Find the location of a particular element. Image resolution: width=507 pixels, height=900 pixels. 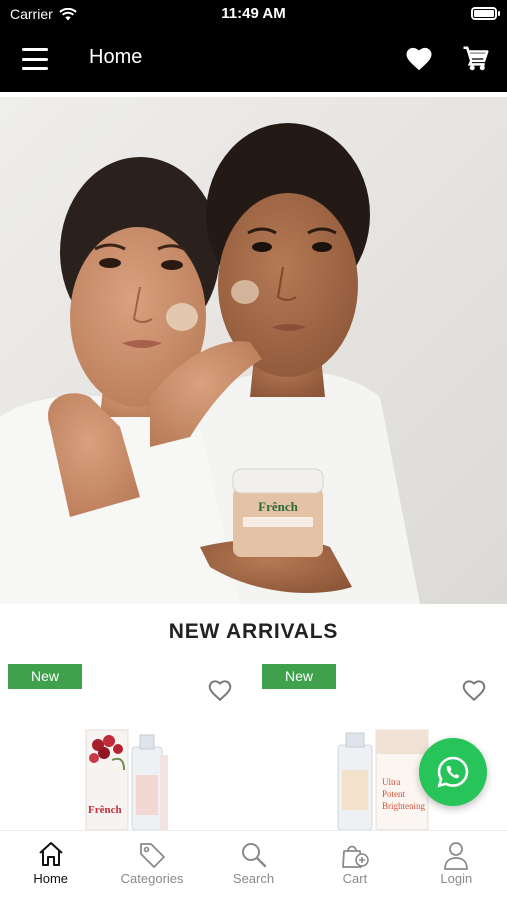

battery-icon is located at coordinates (485, 13).